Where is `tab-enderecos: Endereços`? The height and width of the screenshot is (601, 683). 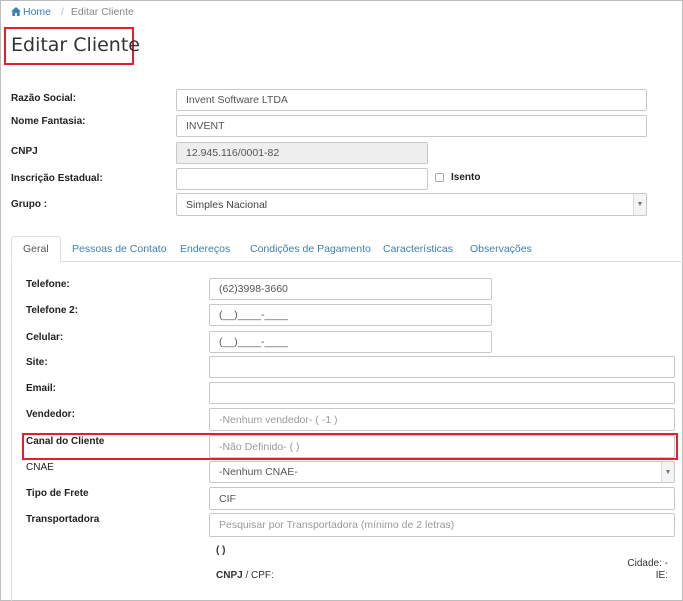 tab-enderecos: Endereços is located at coordinates (205, 249).